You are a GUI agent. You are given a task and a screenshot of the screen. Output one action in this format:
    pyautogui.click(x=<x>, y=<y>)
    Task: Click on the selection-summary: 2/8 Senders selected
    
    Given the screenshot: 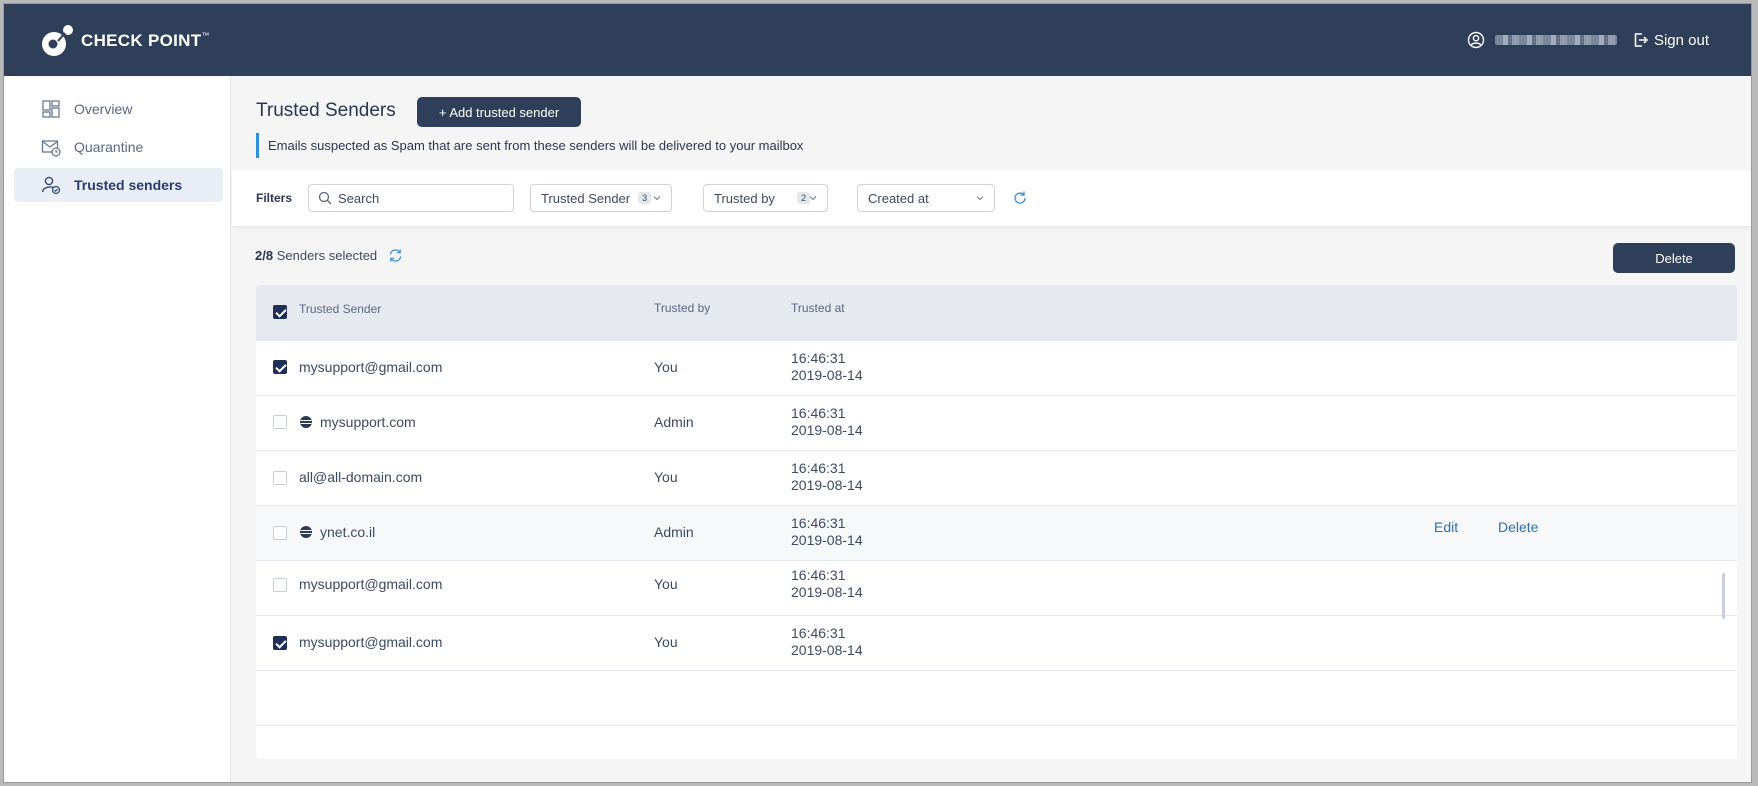 What is the action you would take?
    pyautogui.click(x=329, y=255)
    